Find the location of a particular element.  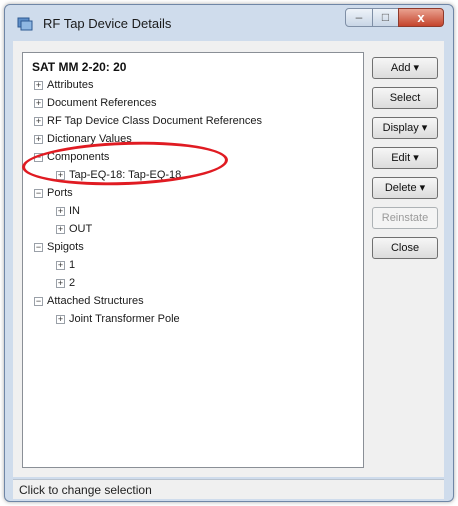

tree-node-spigot-2: +2 is located at coordinates (65, 283).